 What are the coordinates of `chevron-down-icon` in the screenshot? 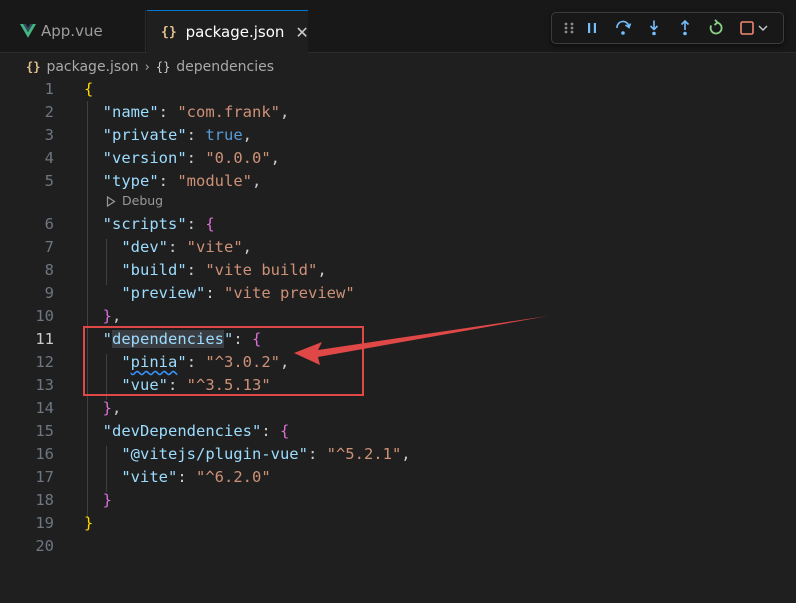 It's located at (763, 28).